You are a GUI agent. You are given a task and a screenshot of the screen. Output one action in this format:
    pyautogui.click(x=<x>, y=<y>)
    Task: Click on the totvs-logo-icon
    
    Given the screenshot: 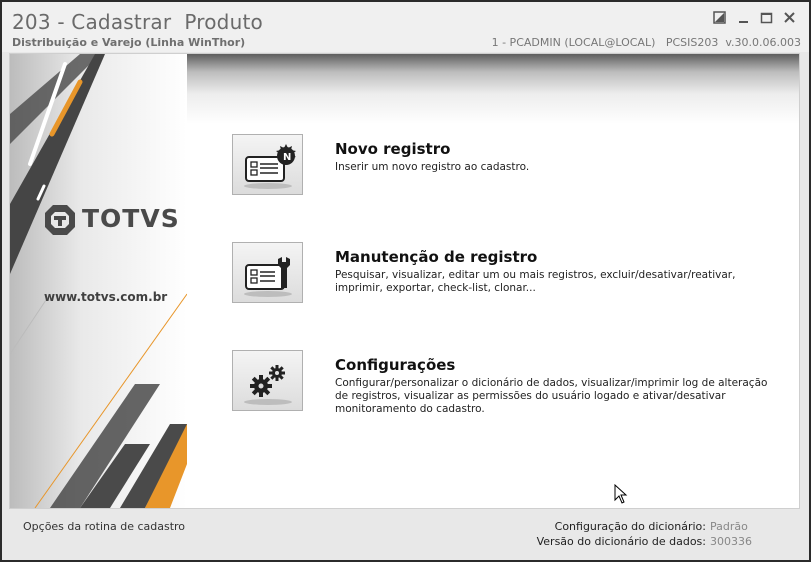 What is the action you would take?
    pyautogui.click(x=60, y=220)
    